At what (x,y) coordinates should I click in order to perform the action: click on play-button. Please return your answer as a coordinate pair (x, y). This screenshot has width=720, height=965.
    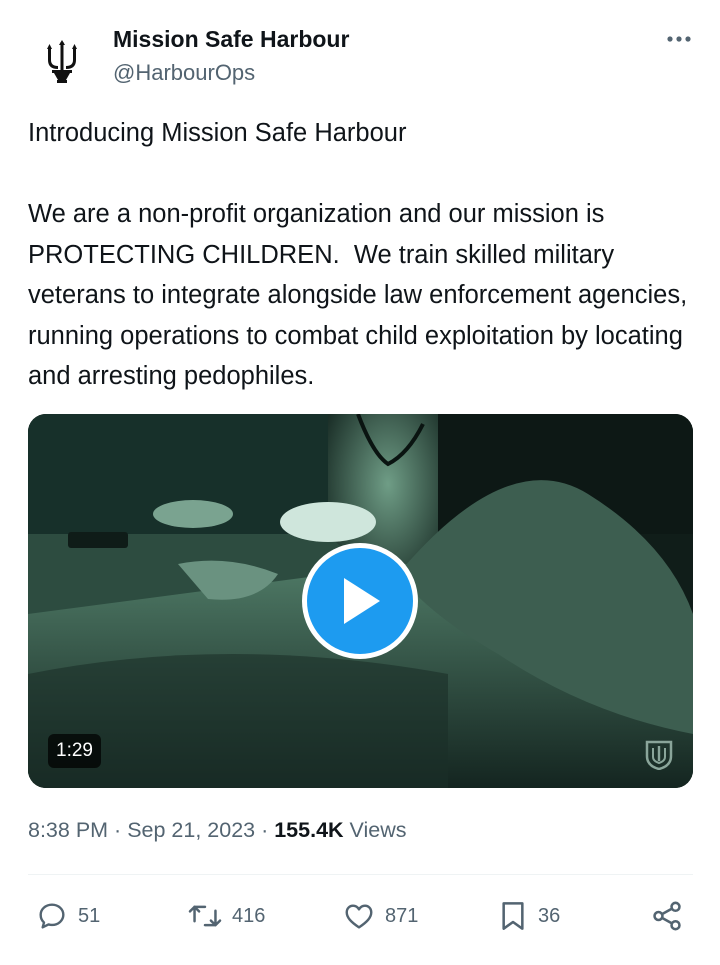
    Looking at the image, I should click on (360, 601).